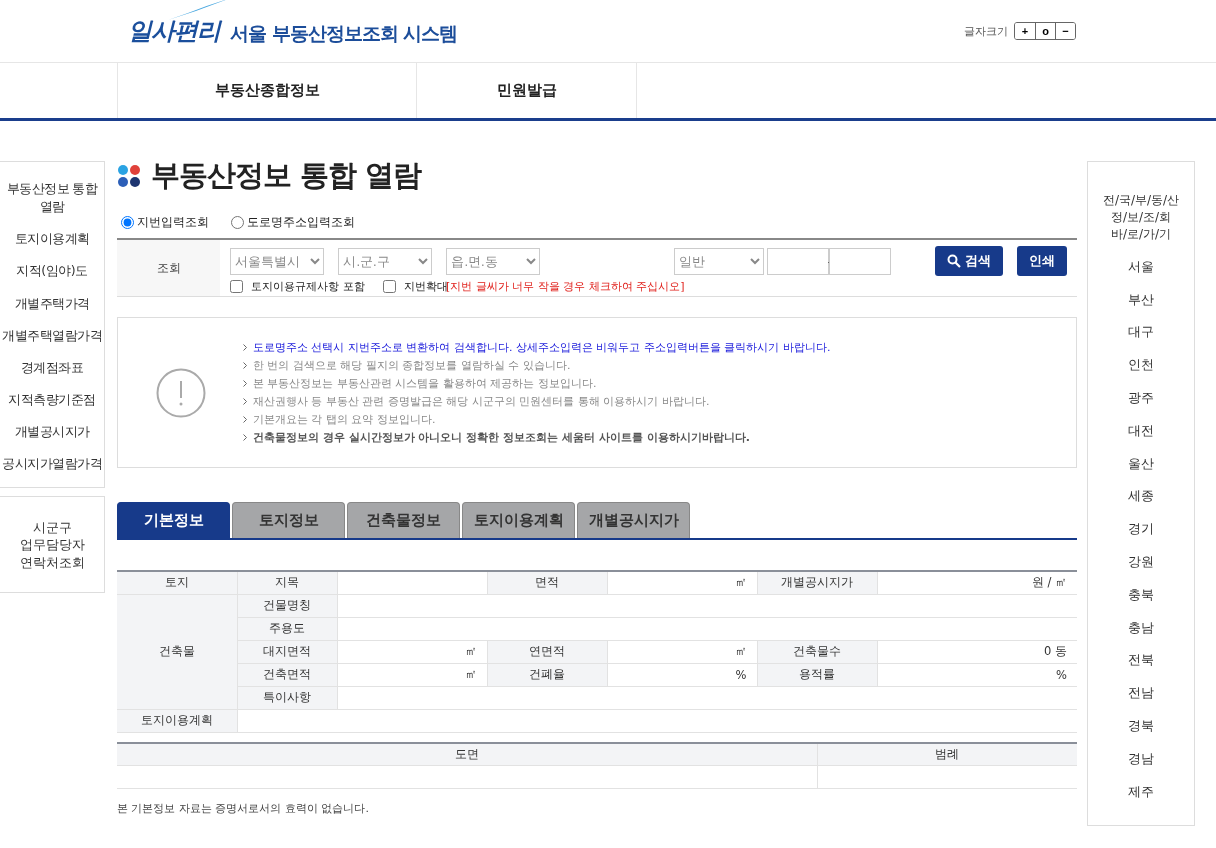 This screenshot has width=1216, height=848. Describe the element at coordinates (1141, 217) in the screenshot. I see `sidebar-title: 전/국/부/동/산 정/보/조/회 바/로/가/기` at that location.